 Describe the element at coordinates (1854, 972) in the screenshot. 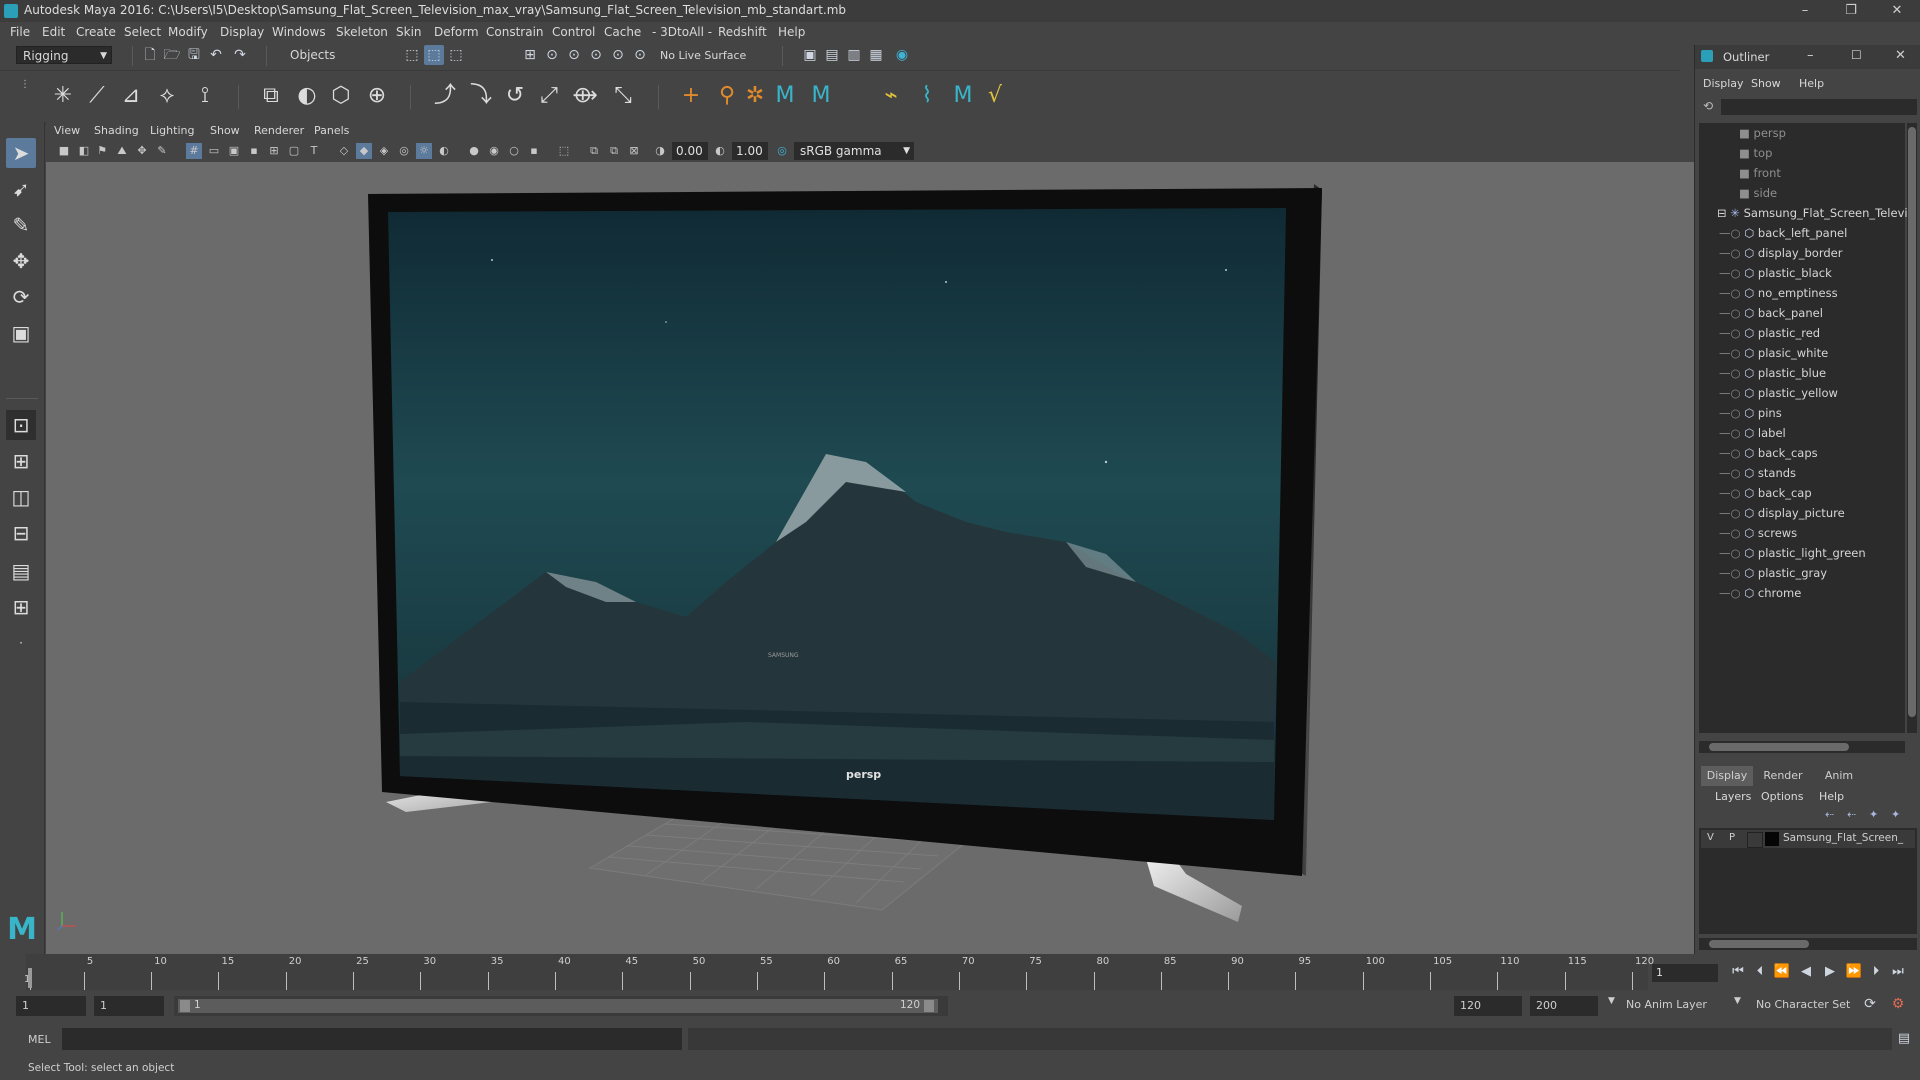

I see `step-forward-key-icon: ⏩` at that location.